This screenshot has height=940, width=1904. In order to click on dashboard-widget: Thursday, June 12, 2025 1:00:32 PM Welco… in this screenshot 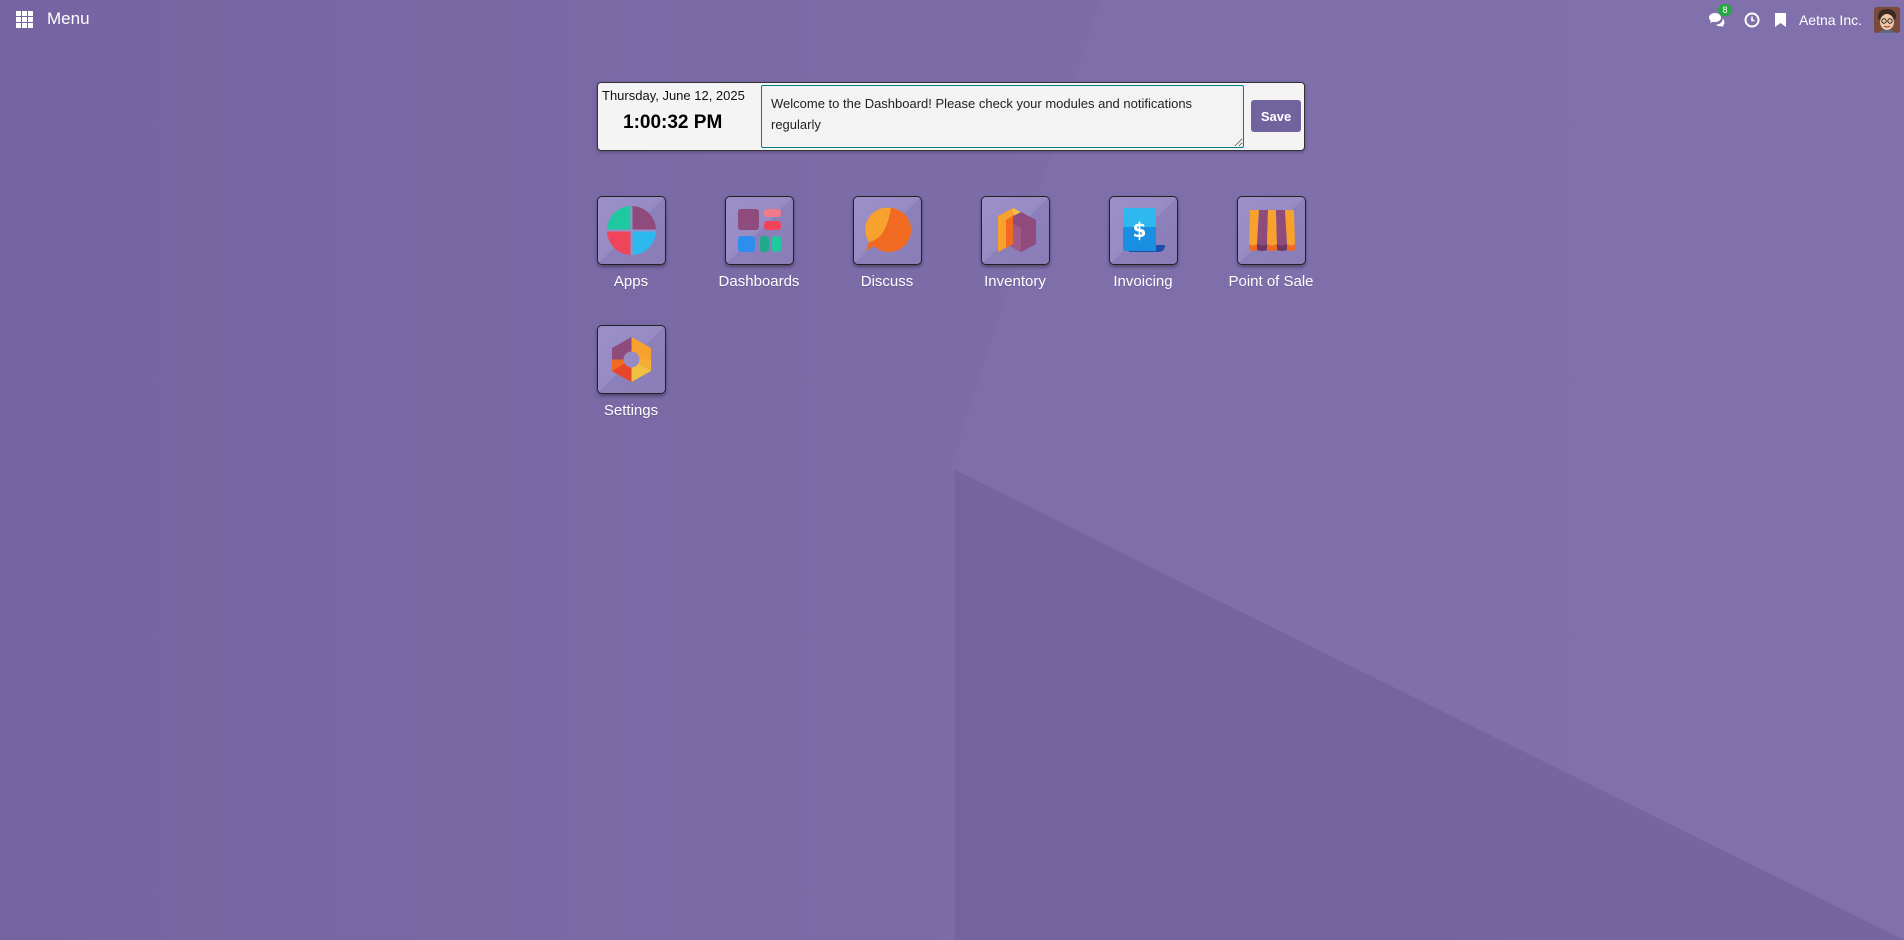, I will do `click(951, 116)`.